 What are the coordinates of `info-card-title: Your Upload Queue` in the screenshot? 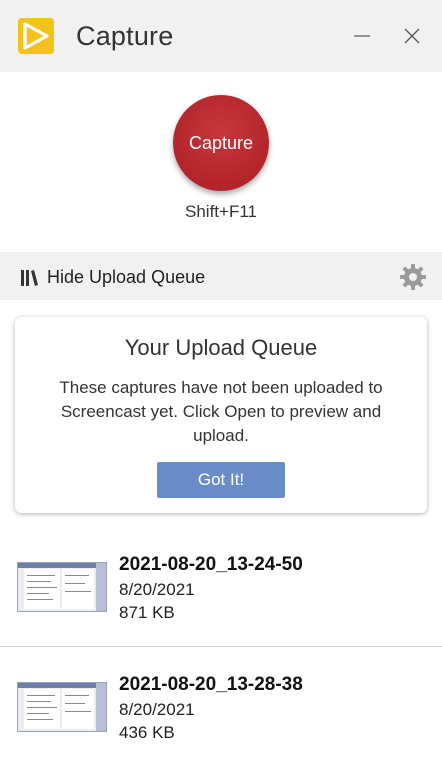 It's located at (221, 347).